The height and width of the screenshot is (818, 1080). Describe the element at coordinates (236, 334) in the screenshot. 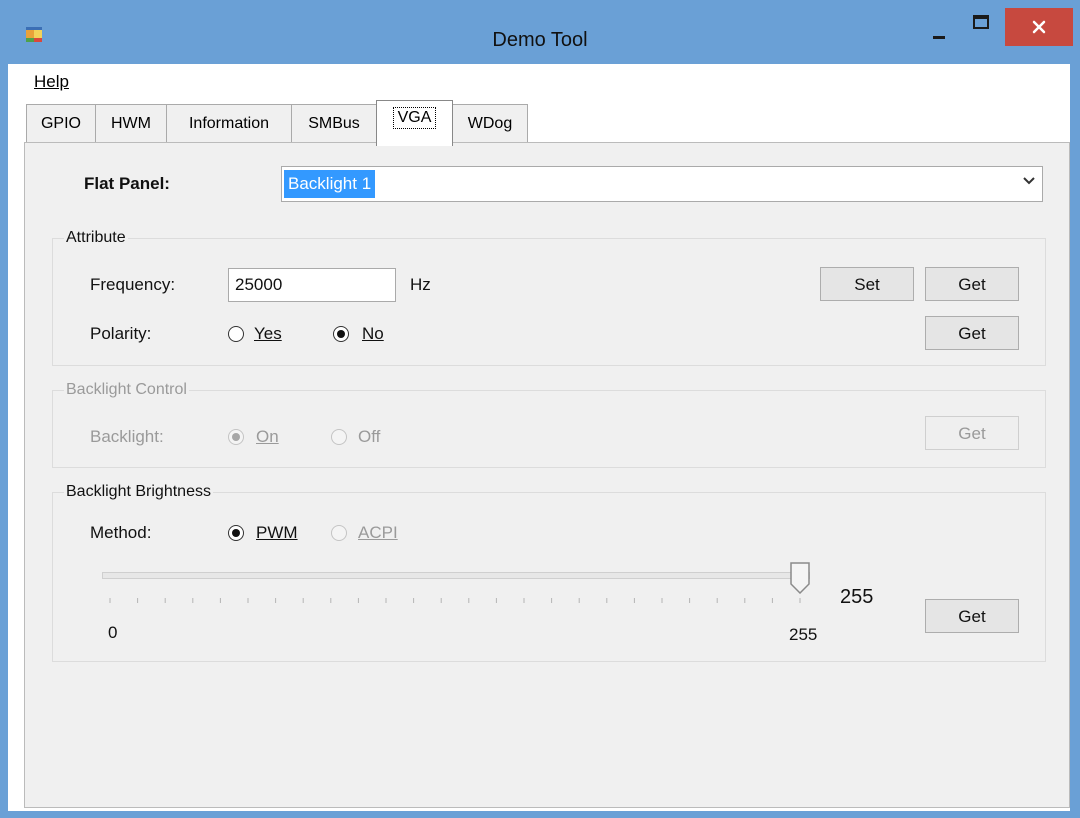

I see `polarity-yes-radio` at that location.